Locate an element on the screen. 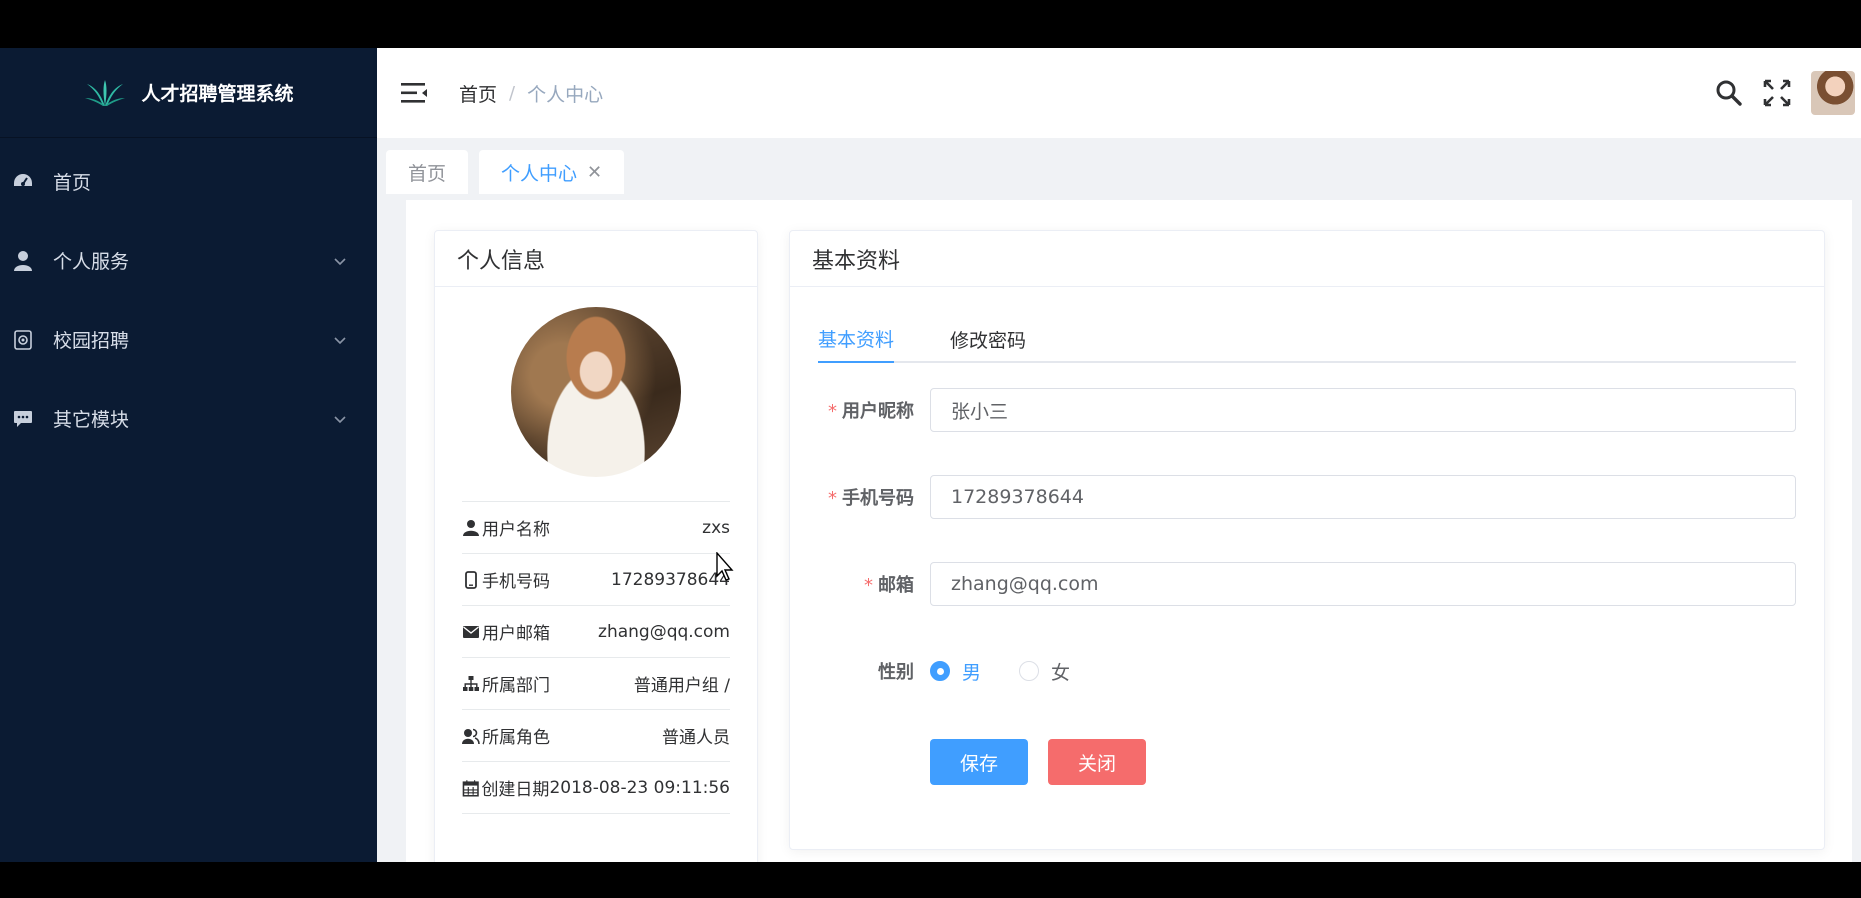 This screenshot has height=898, width=1861. phone-icon is located at coordinates (471, 579).